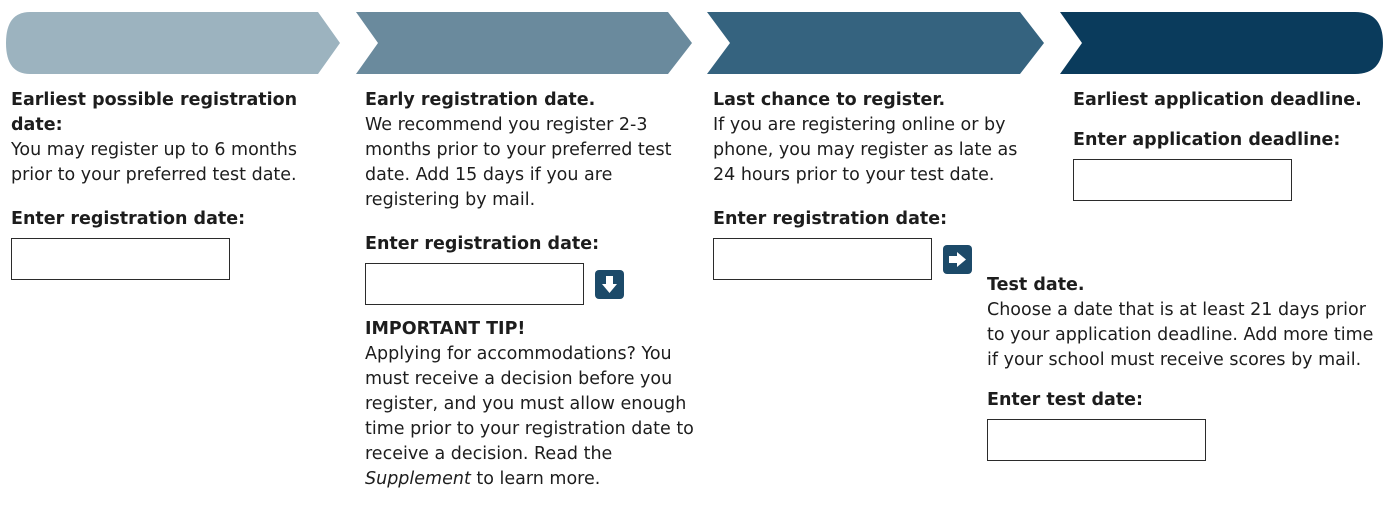  What do you see at coordinates (1065, 400) in the screenshot?
I see `input-label: Enter test date:` at bounding box center [1065, 400].